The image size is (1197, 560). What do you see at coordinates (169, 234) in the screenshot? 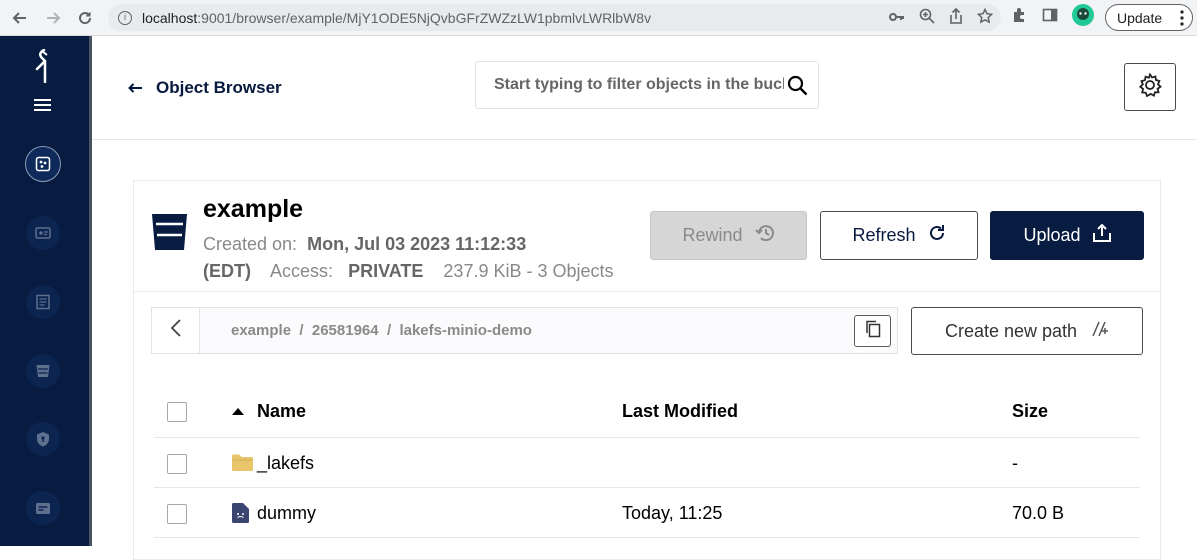
I see `bucket-icon` at bounding box center [169, 234].